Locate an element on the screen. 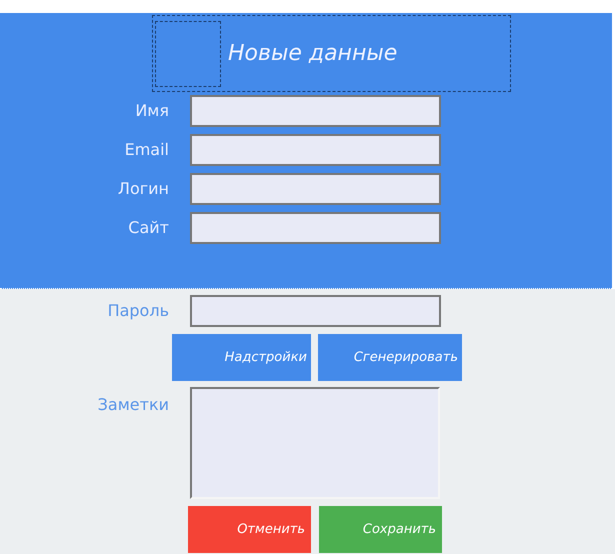 Image resolution: width=615 pixels, height=554 pixels. field-label: Имя is located at coordinates (151, 111).